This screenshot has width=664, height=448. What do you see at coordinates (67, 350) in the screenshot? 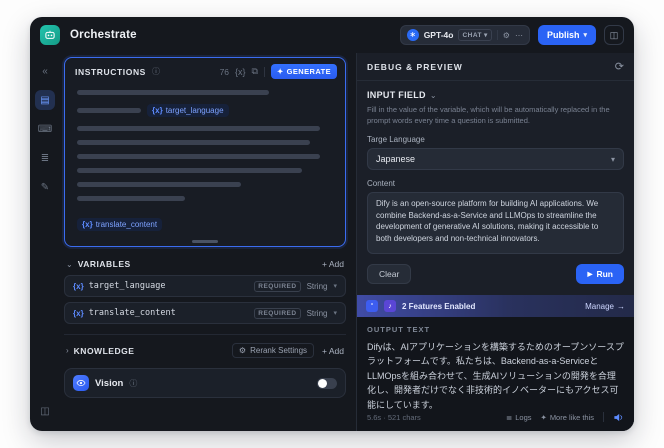
I see `chevron-right-icon: ›` at bounding box center [67, 350].